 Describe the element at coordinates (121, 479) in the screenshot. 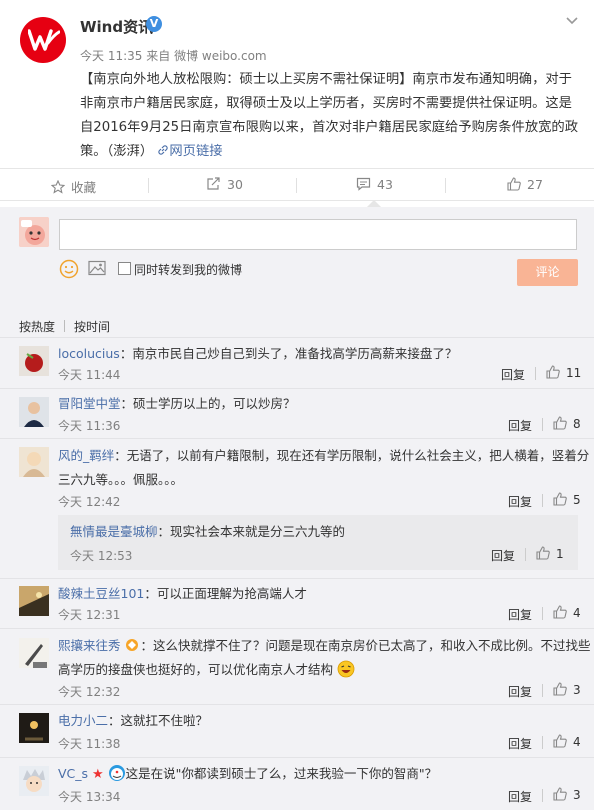

I see `comment-text-continued: 三六九等。。。佩服。。。` at that location.